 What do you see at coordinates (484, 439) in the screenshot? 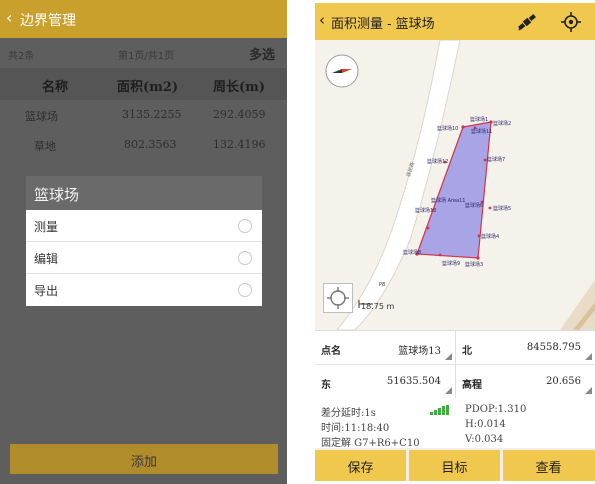
I see `v-precision: V:0.034` at bounding box center [484, 439].